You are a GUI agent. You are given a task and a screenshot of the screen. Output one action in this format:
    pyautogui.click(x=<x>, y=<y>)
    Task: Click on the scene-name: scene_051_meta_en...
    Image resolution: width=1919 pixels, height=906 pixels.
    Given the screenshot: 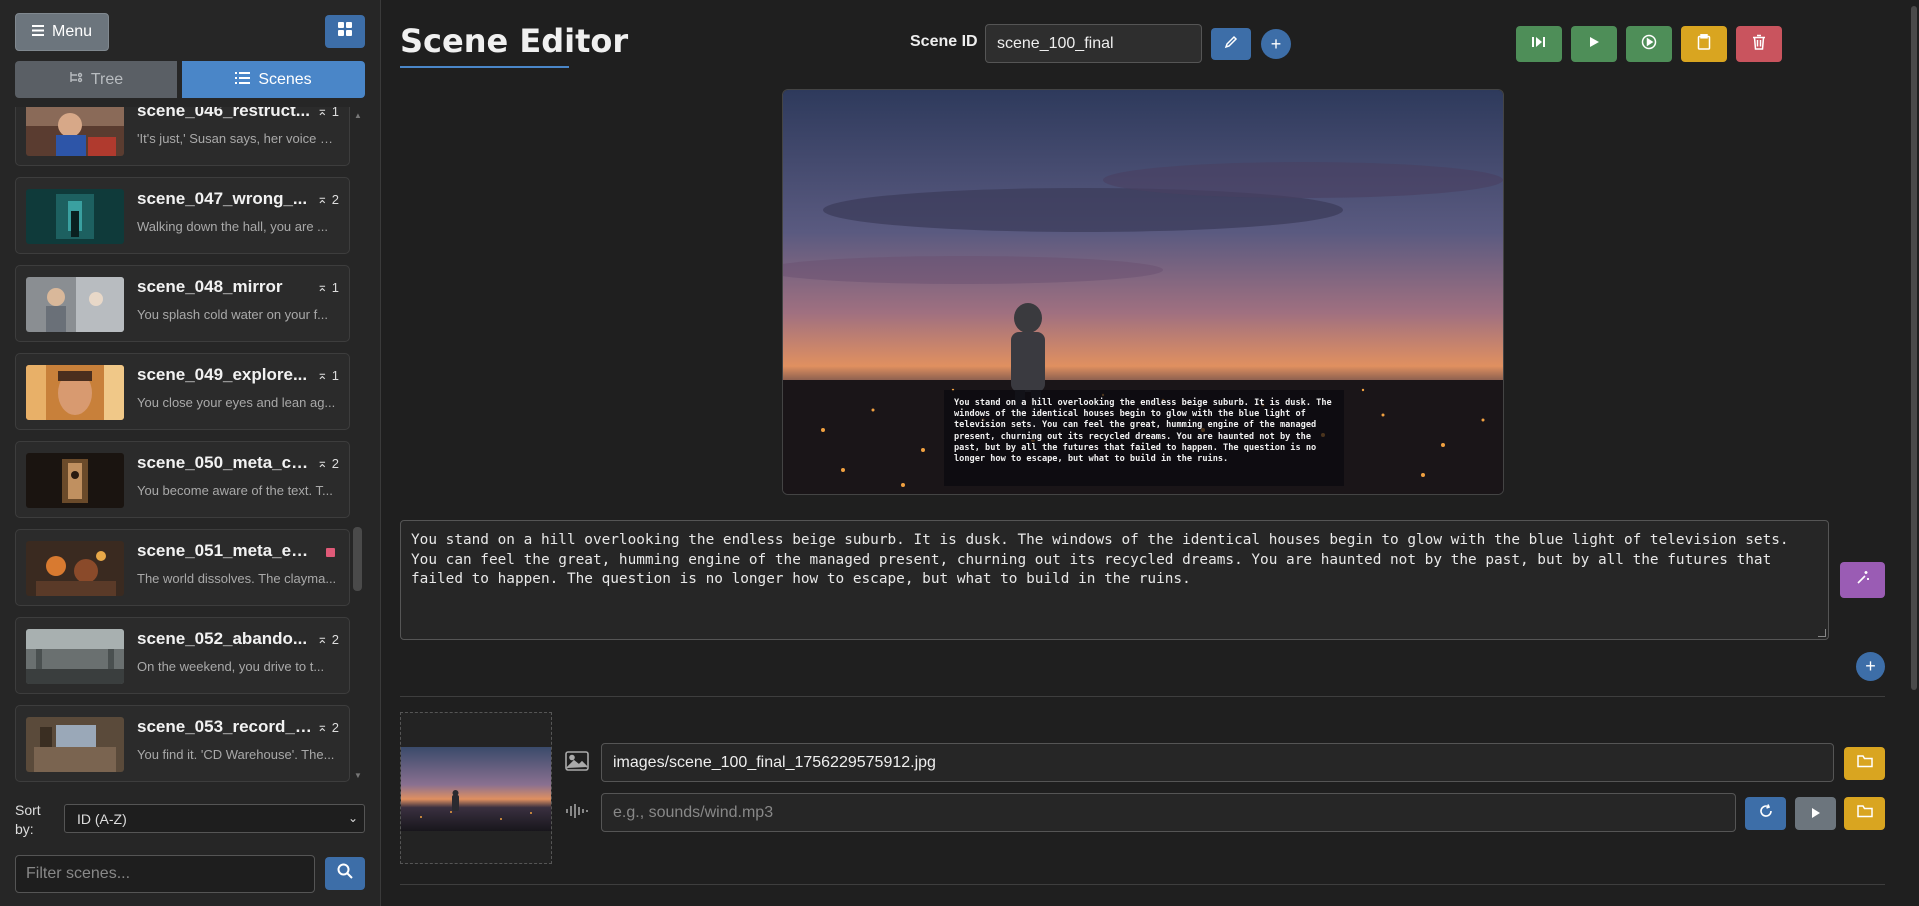 What is the action you would take?
    pyautogui.click(x=225, y=550)
    